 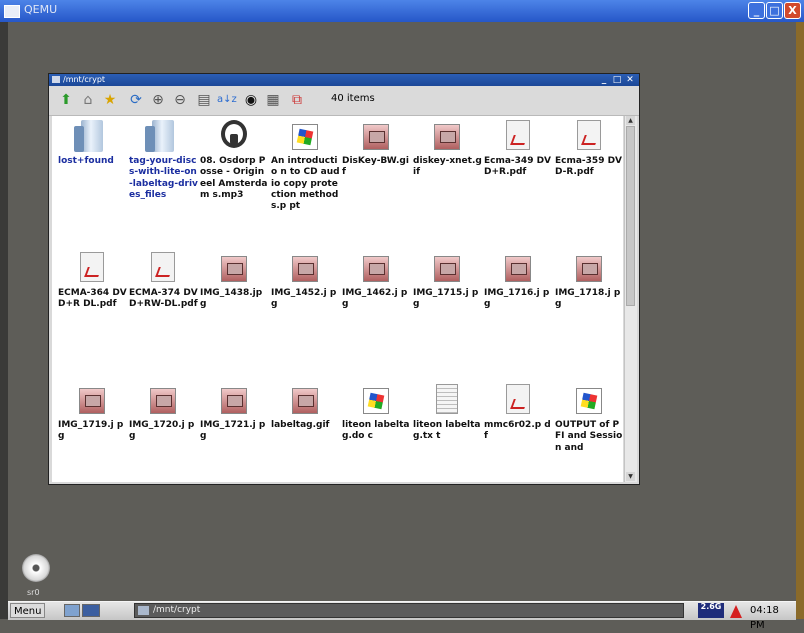 What do you see at coordinates (630, 120) in the screenshot?
I see `scroll-up-icon: ▲` at bounding box center [630, 120].